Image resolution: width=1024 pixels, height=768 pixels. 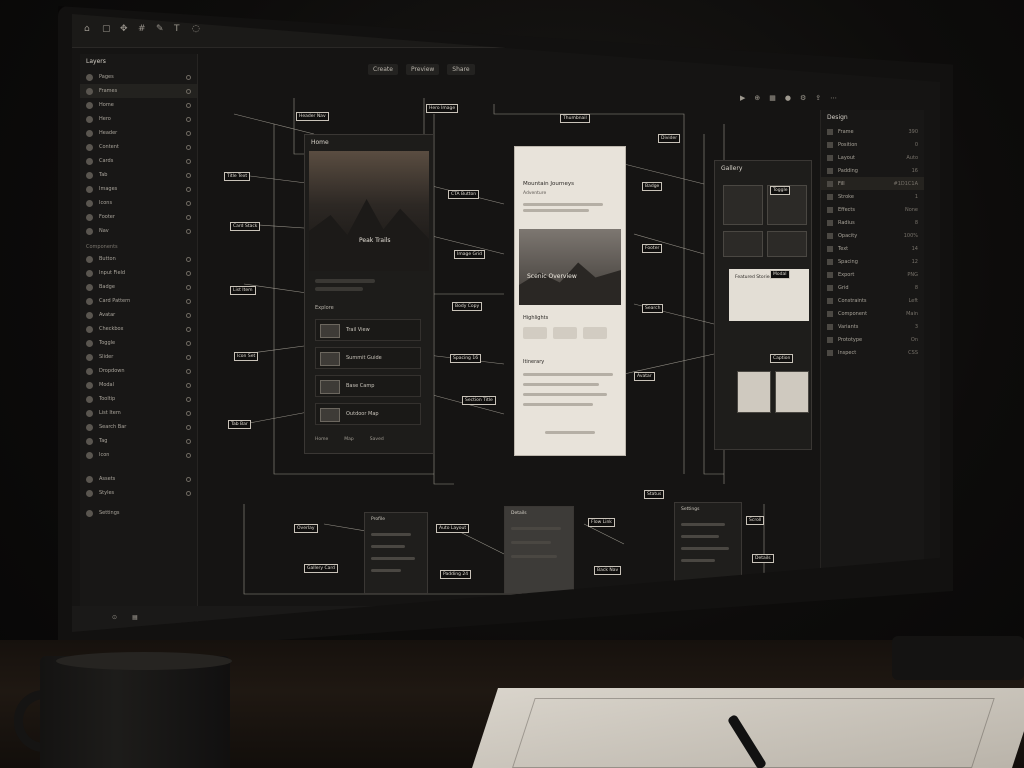 I want to click on property-value: Main, so click(x=912, y=314).